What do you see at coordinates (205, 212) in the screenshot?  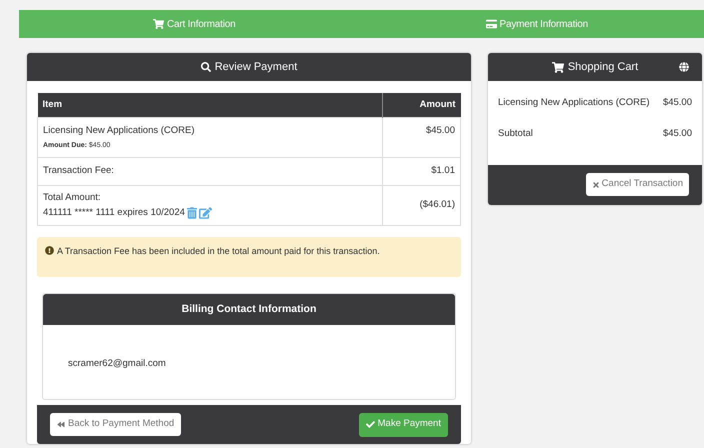 I see `edit-icon` at bounding box center [205, 212].